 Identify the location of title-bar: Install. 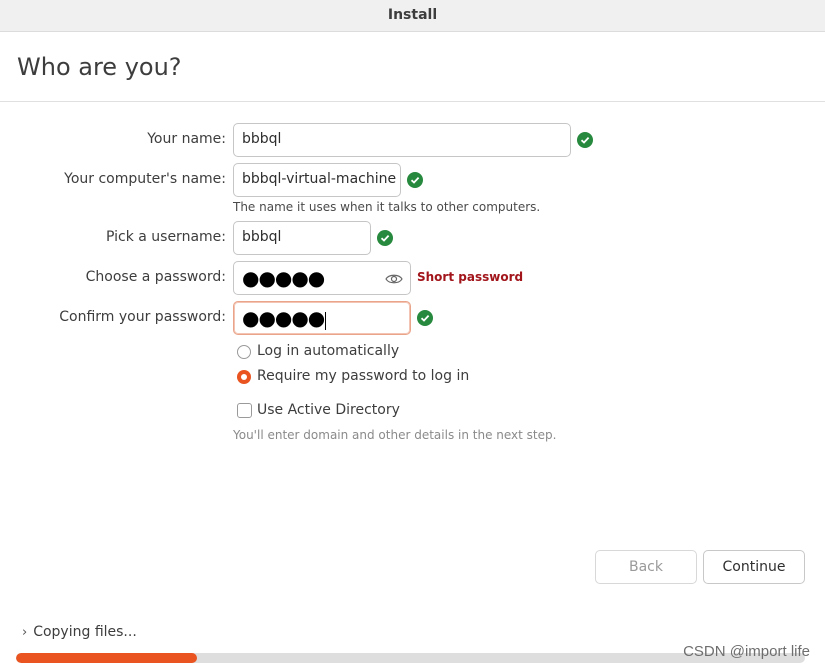
(412, 16).